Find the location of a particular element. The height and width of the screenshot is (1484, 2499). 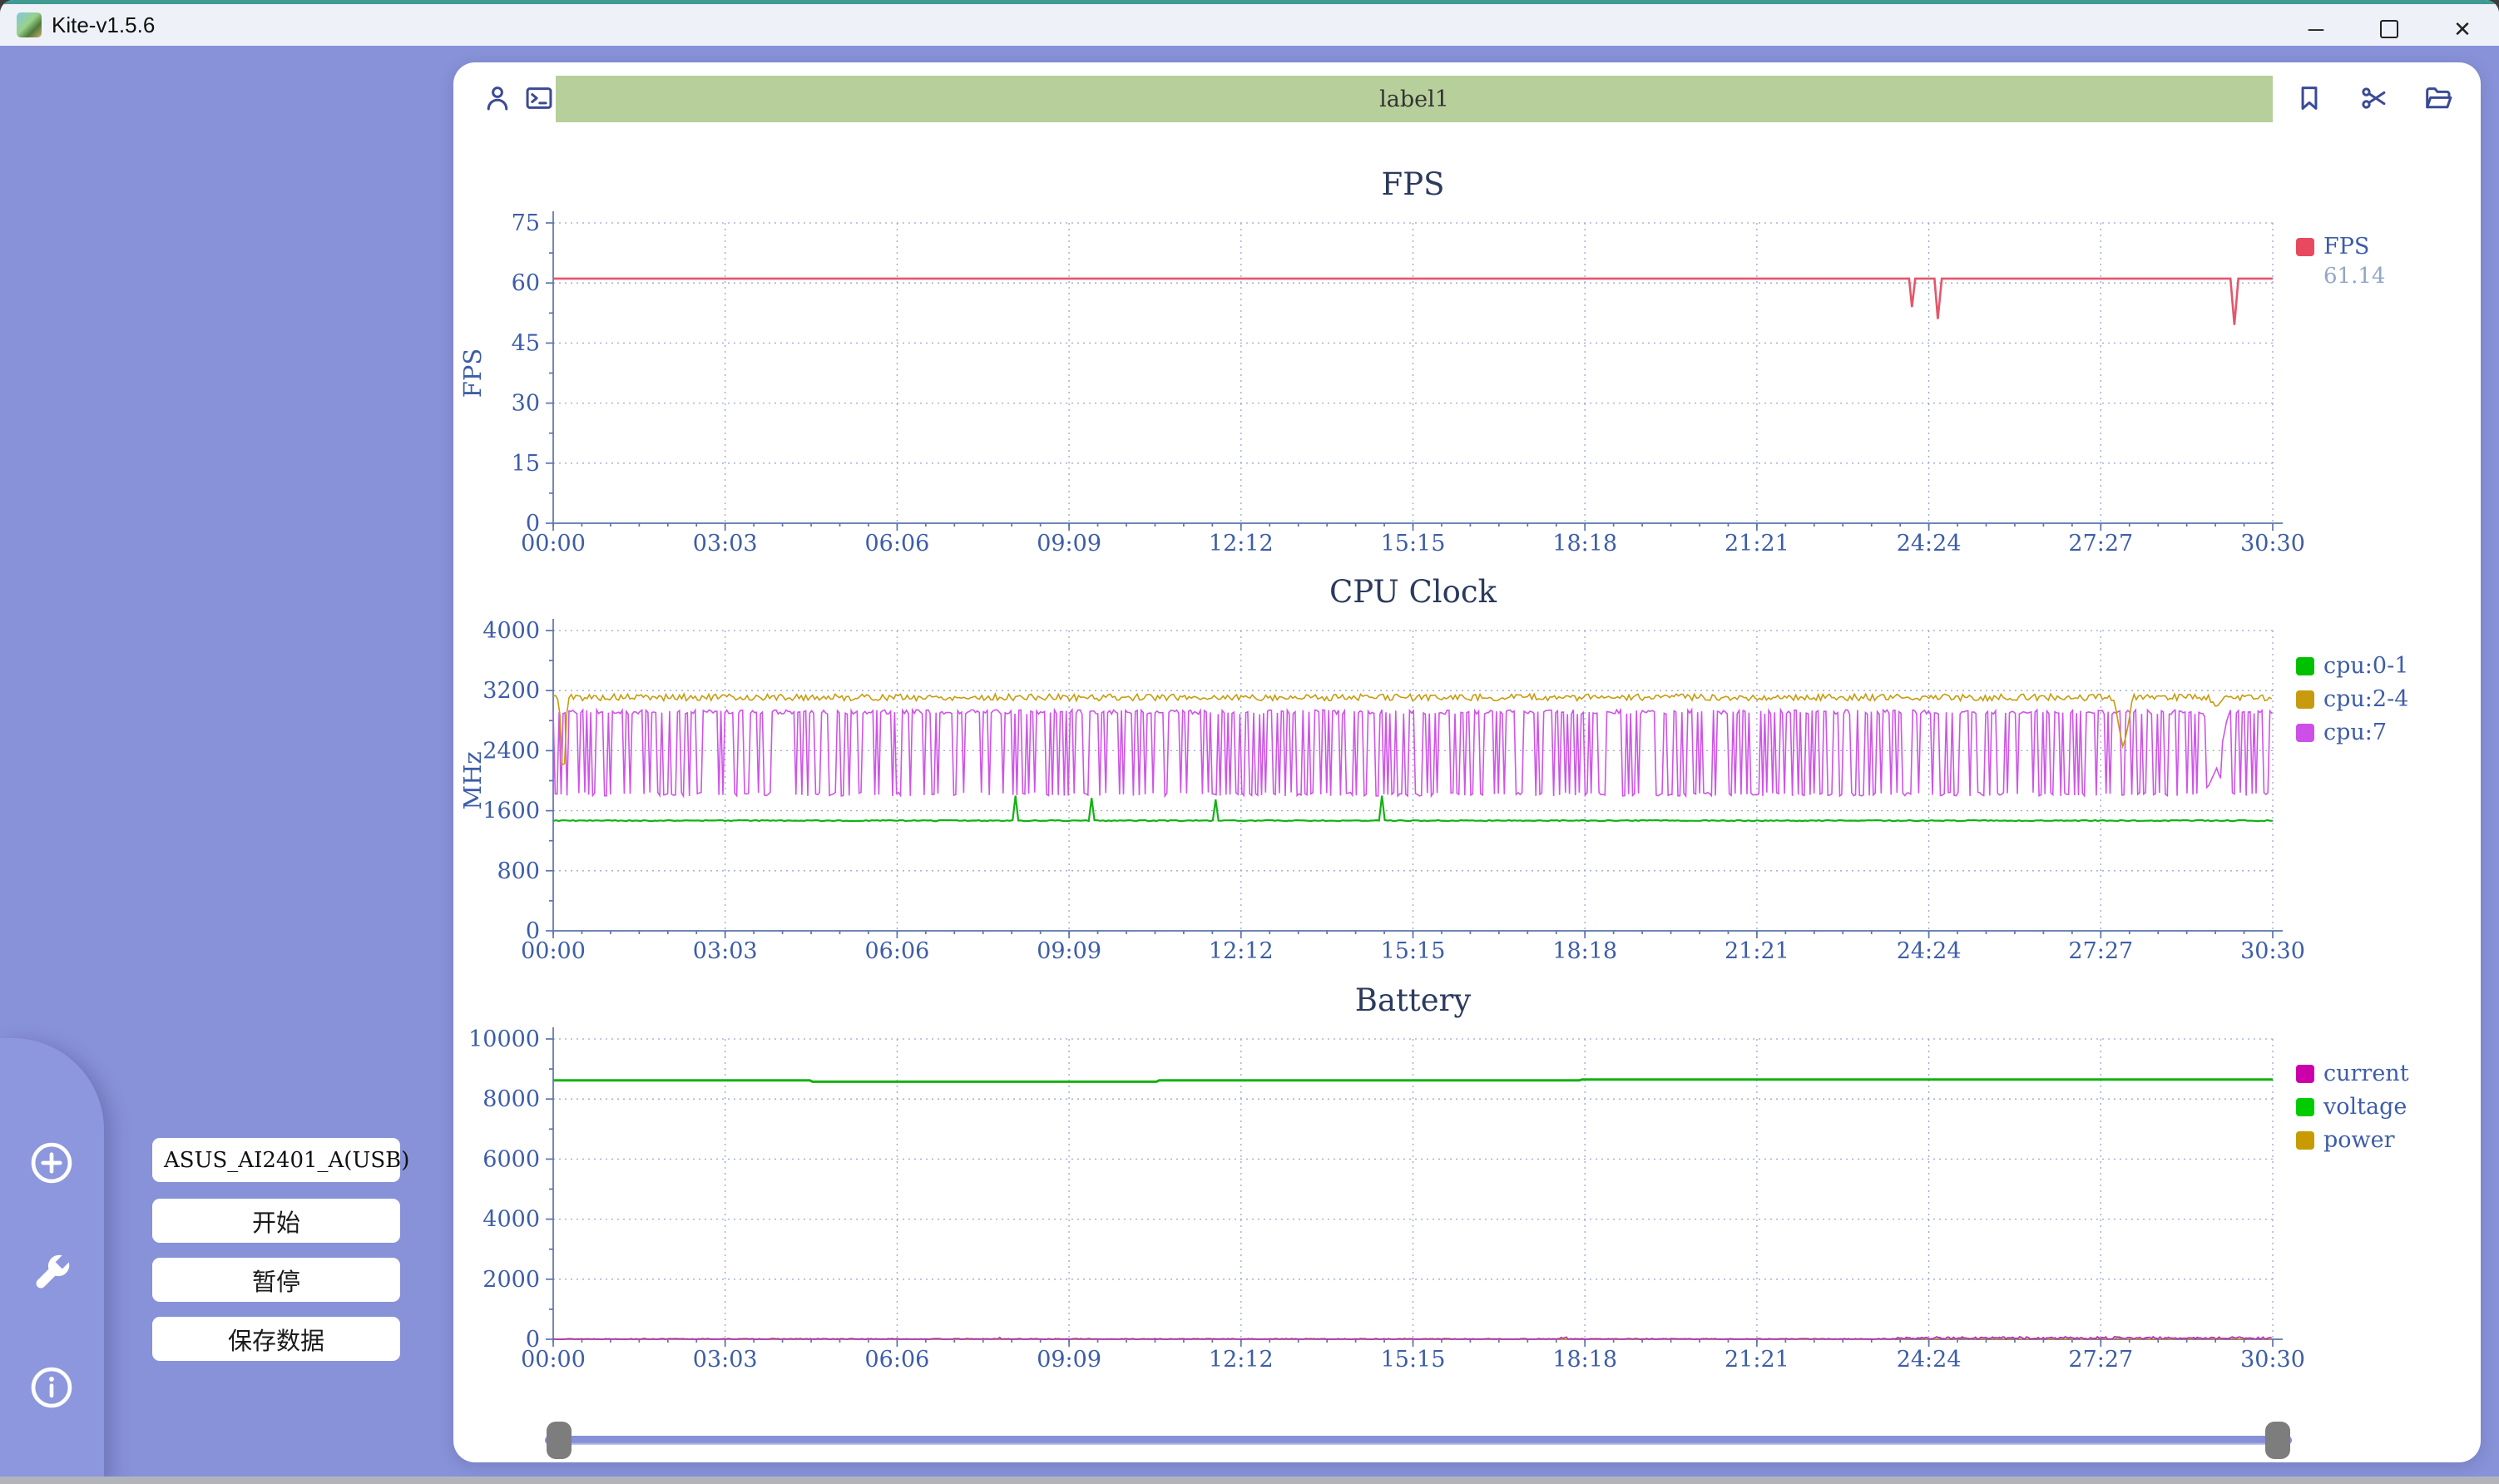

add-circle-icon is located at coordinates (52, 1163).